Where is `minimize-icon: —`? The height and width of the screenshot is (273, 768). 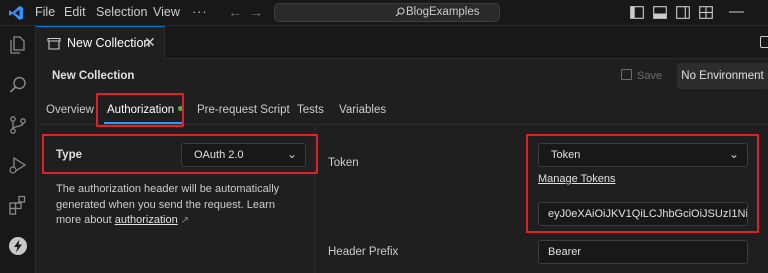 minimize-icon: — is located at coordinates (736, 11).